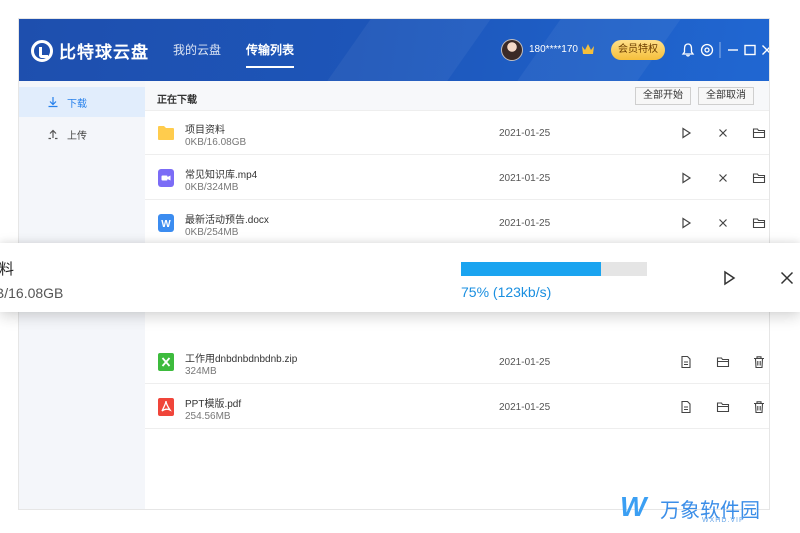 This screenshot has width=800, height=533. I want to click on file-size: 0KB/254MB, so click(212, 232).